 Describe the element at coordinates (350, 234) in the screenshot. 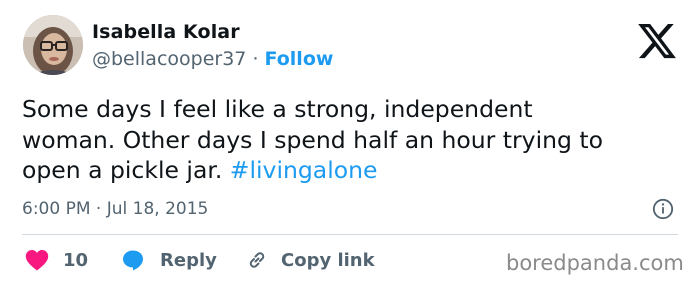

I see `divider` at that location.